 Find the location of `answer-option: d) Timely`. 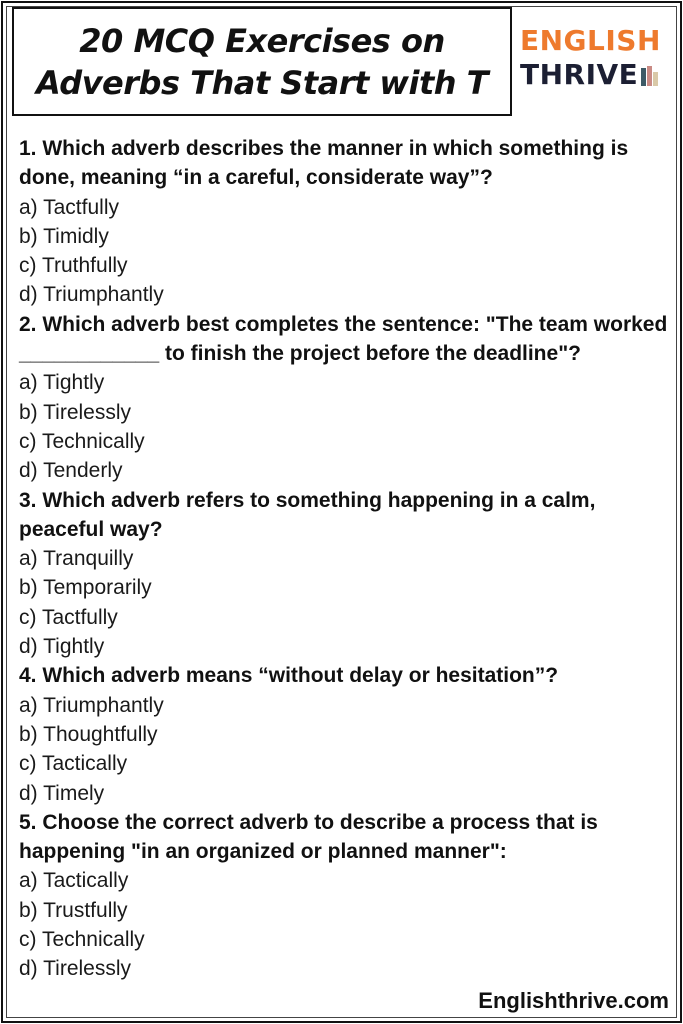

answer-option: d) Timely is located at coordinates (62, 793).